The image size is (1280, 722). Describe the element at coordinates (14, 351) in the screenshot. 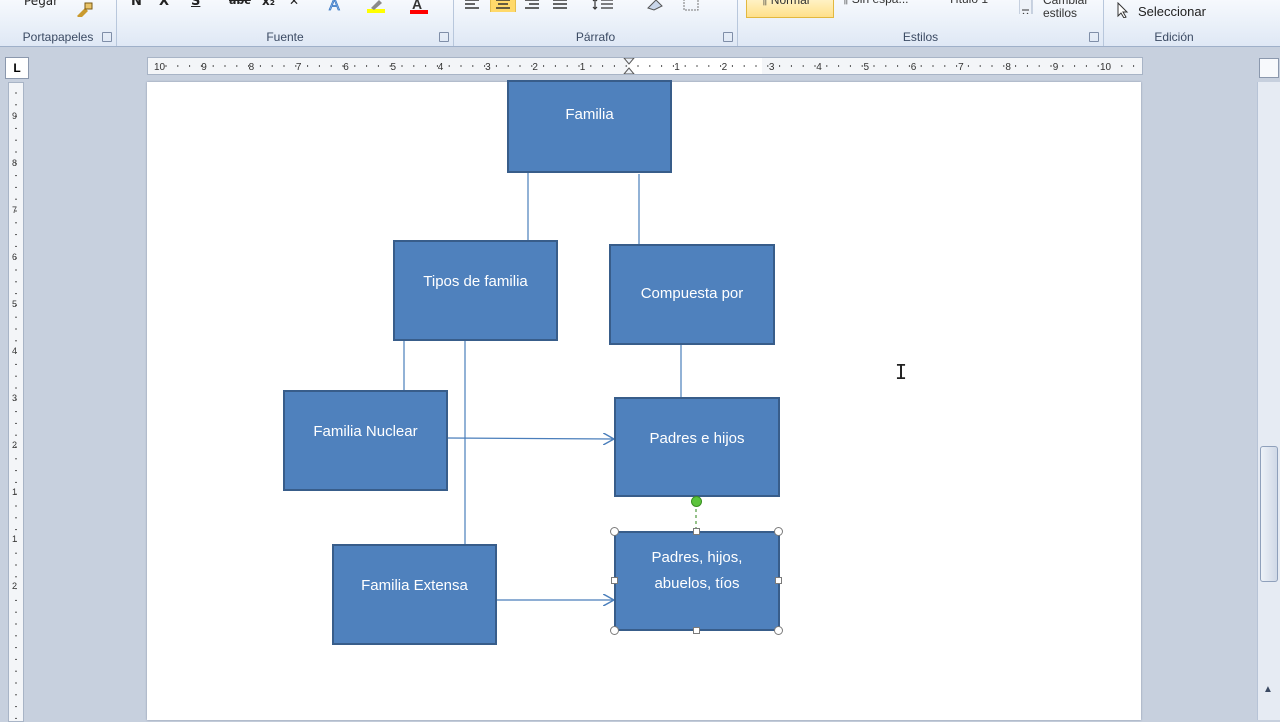

I see `vruler-number: 4` at that location.